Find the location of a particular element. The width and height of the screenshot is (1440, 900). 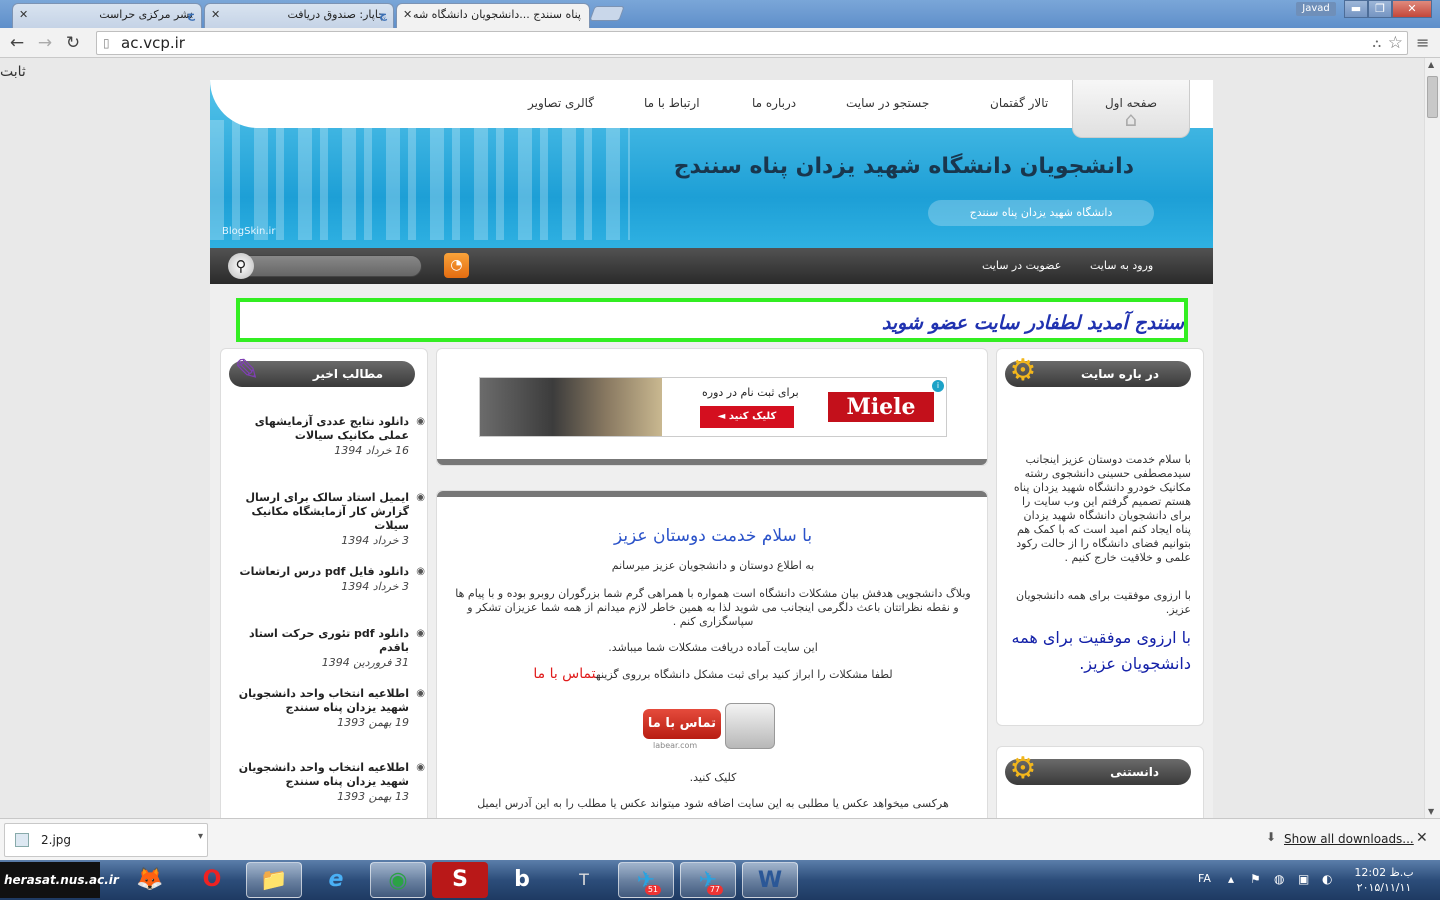

nav-home-tab: صفحه اول ⌂ is located at coordinates (1131, 109).